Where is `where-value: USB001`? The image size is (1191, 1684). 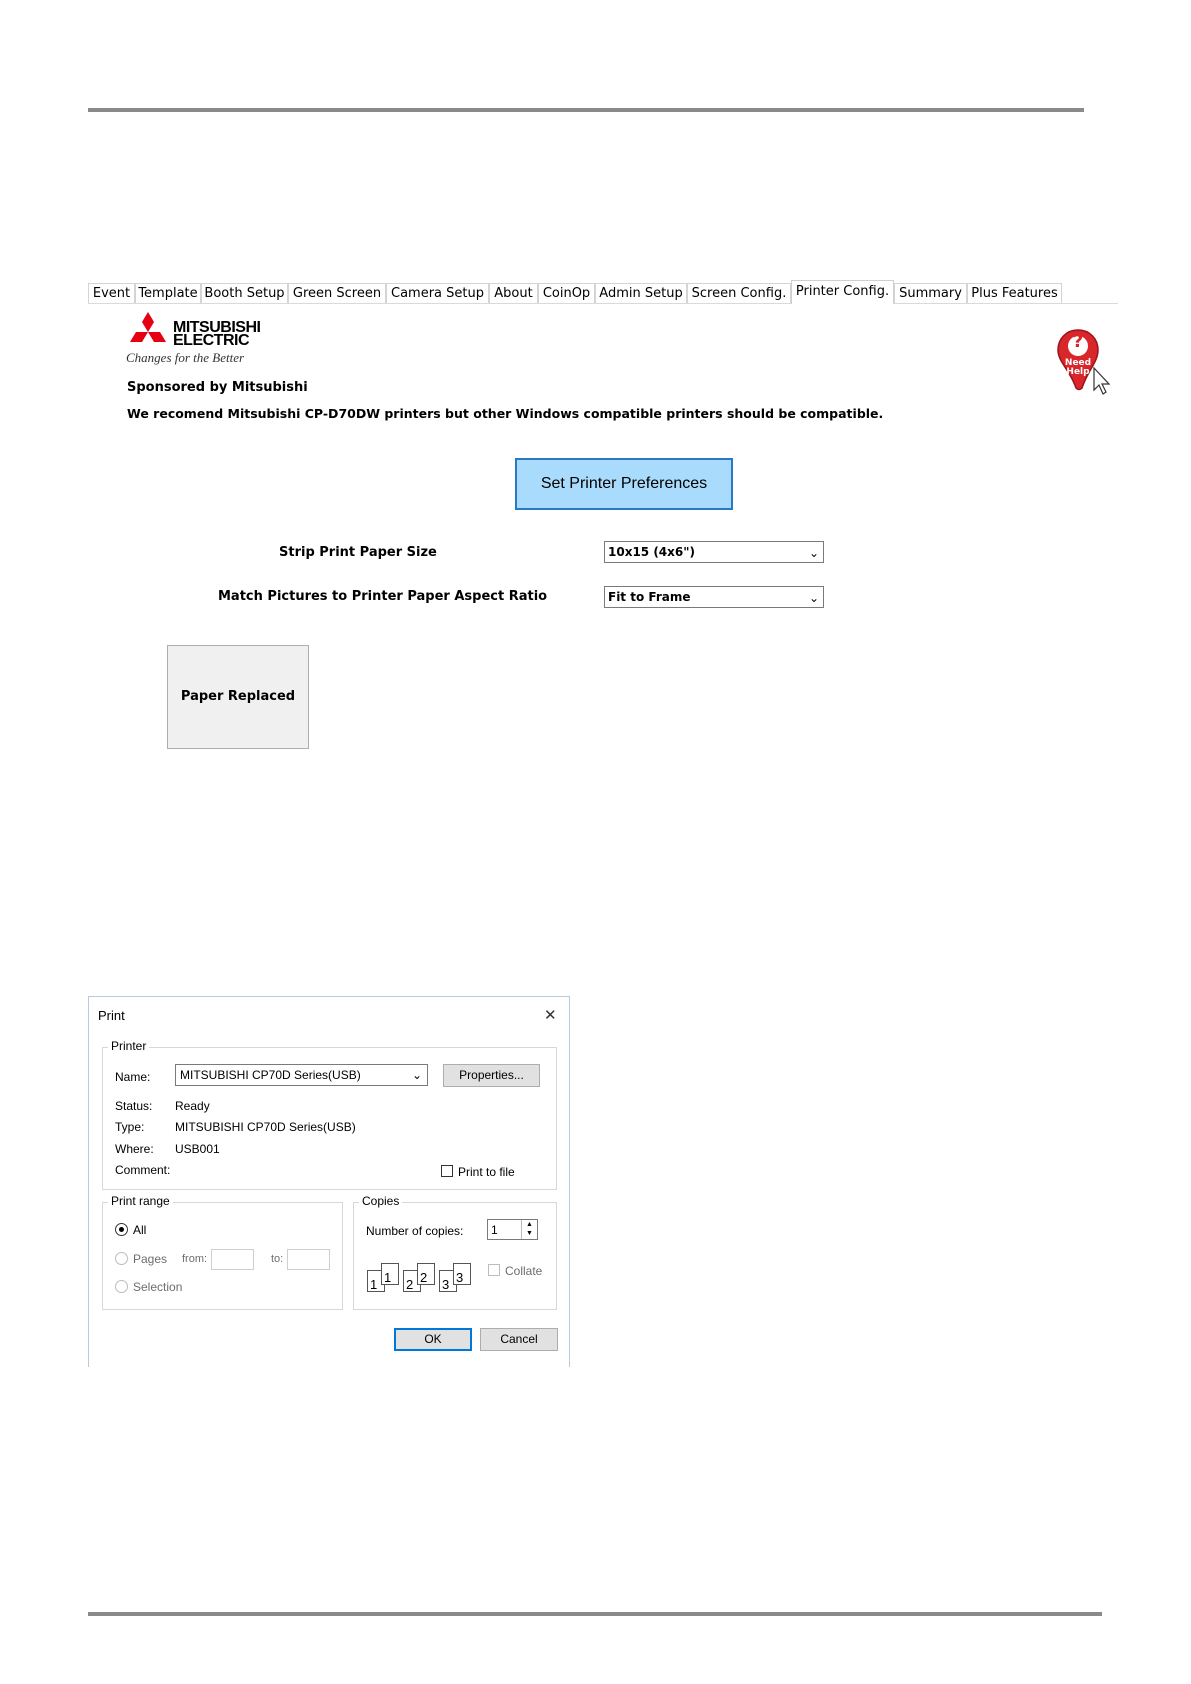
where-value: USB001 is located at coordinates (197, 1149).